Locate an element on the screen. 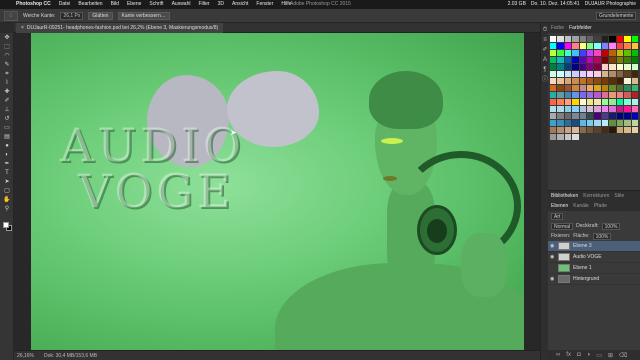 Image resolution: width=640 pixels, height=360 pixels. apple-icon is located at coordinates (7, 5).